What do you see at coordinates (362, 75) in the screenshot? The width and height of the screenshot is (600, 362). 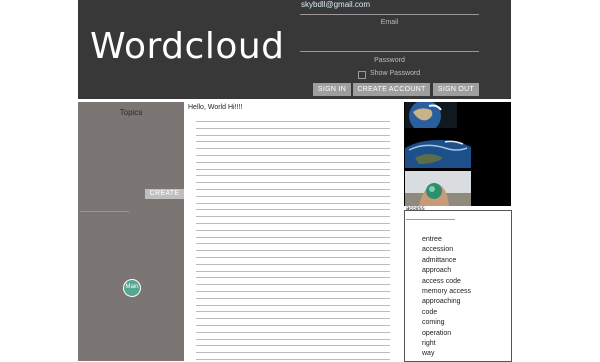 I see `show-password-checkbox` at bounding box center [362, 75].